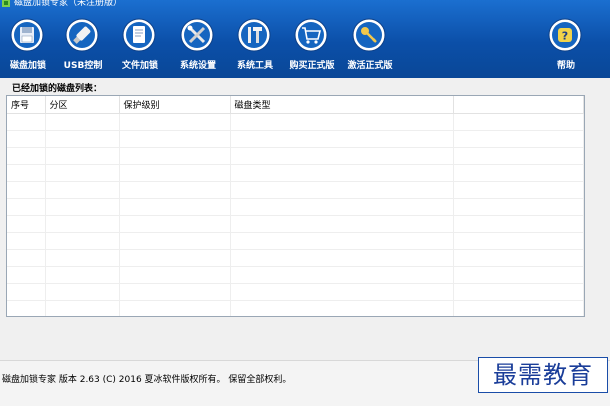 The image size is (610, 406). What do you see at coordinates (139, 35) in the screenshot?
I see `document-icon` at bounding box center [139, 35].